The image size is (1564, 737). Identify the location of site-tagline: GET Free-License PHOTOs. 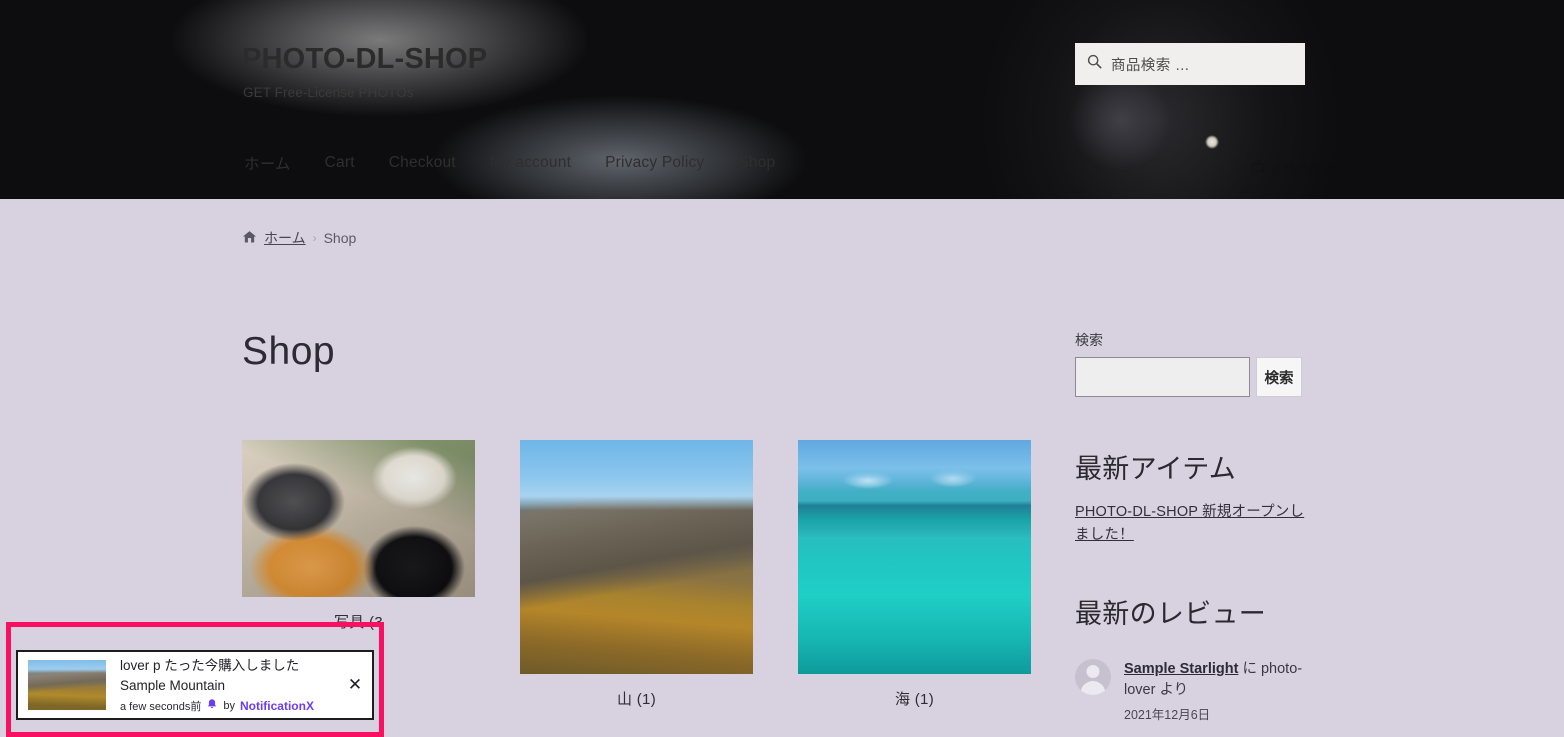
(328, 92).